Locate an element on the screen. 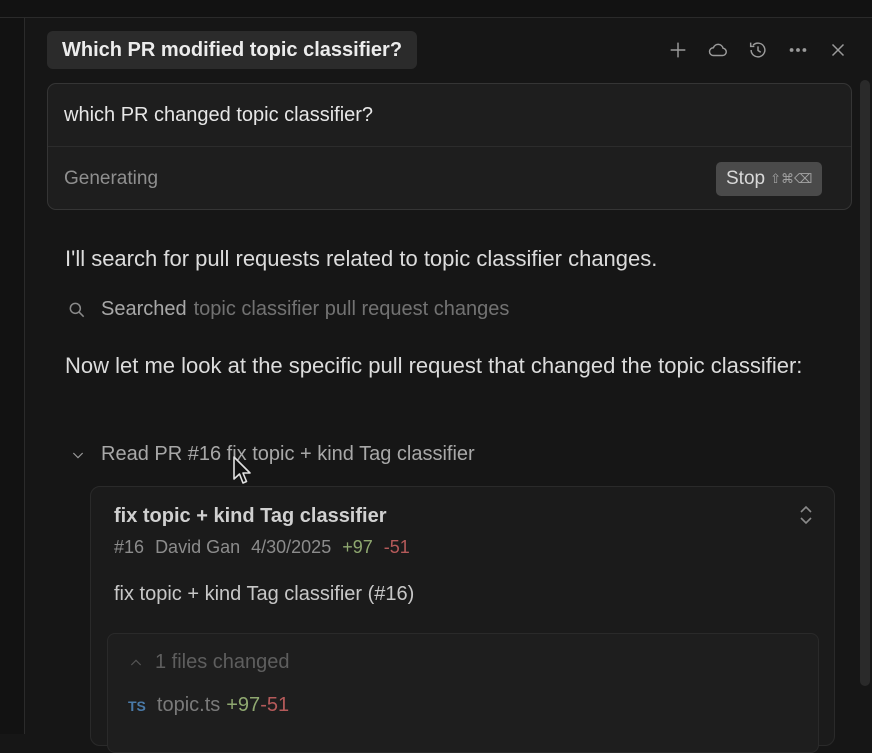 The height and width of the screenshot is (753, 872). file-item: TS topic.ts +97 -51 is located at coordinates (208, 705).